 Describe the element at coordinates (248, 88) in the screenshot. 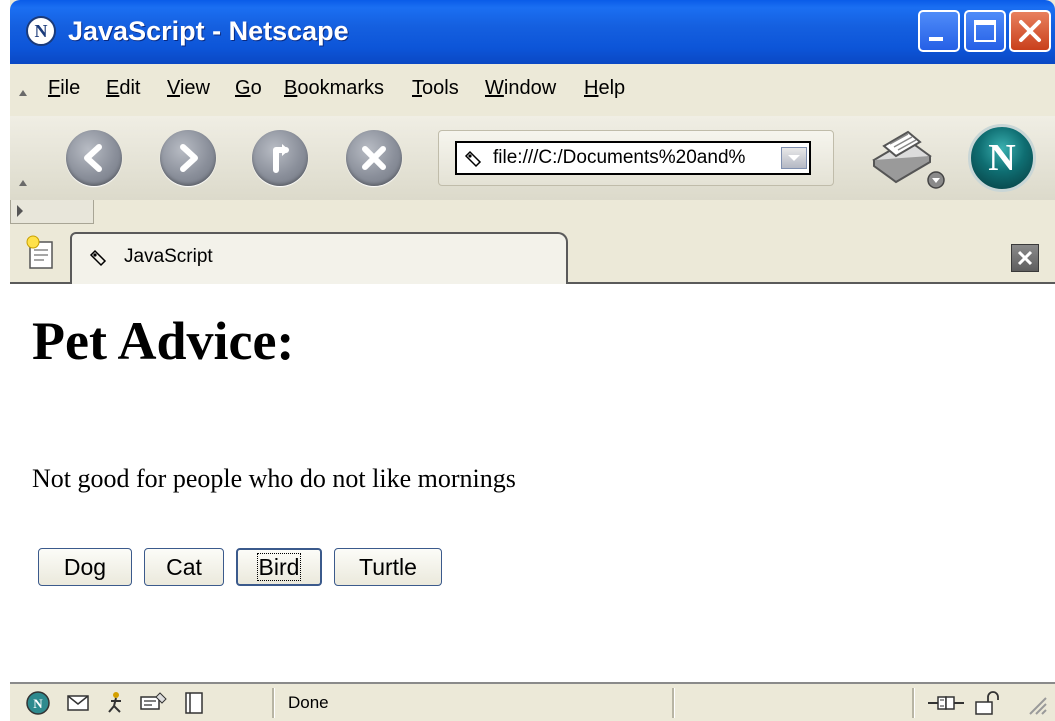

I see `menu-go: Go` at that location.